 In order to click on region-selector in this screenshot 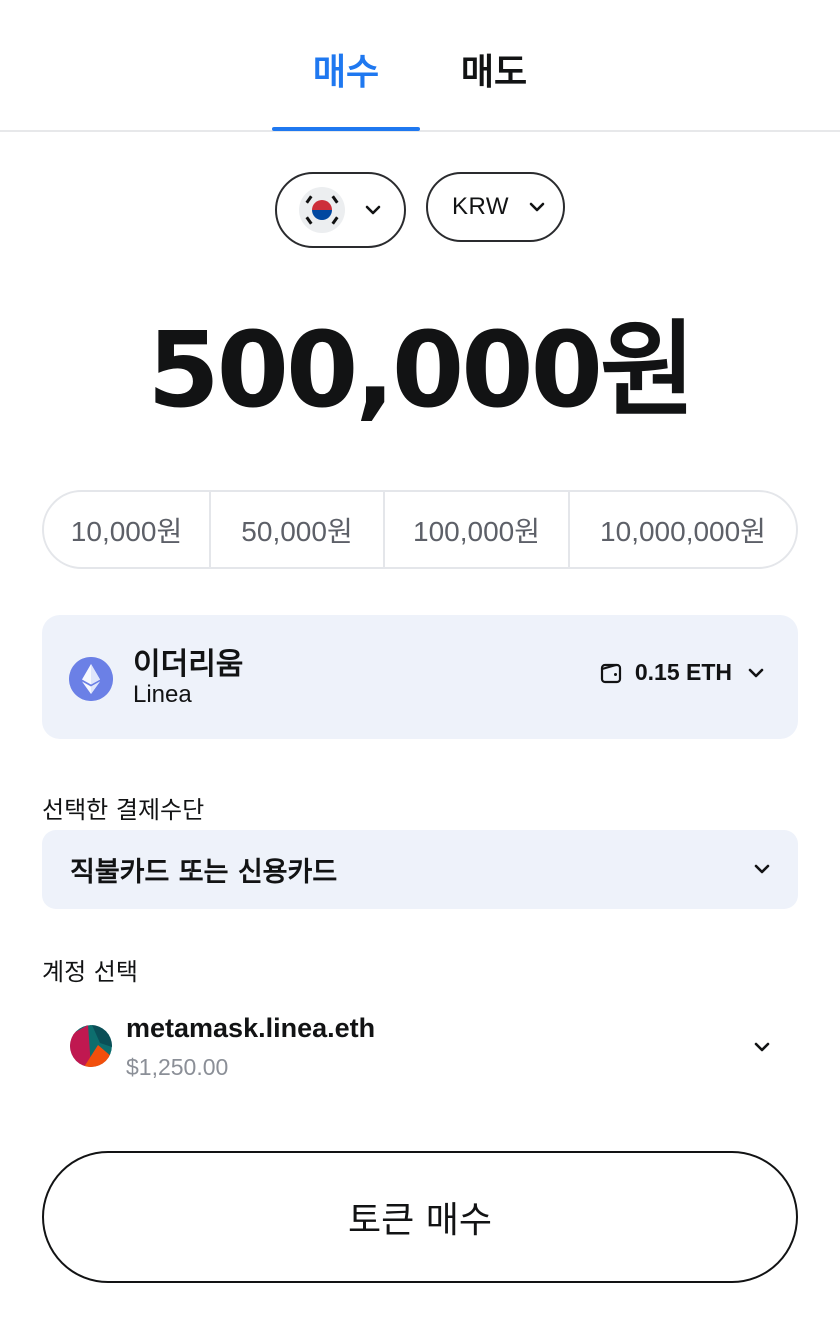, I will do `click(340, 210)`.